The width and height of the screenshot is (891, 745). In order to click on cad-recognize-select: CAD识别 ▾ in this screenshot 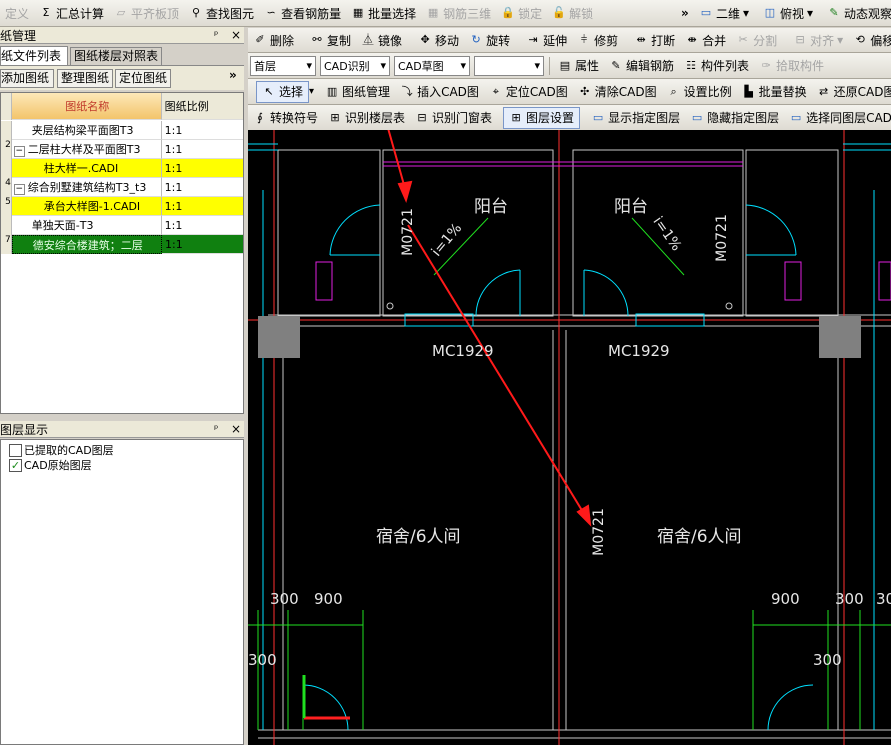, I will do `click(355, 65)`.